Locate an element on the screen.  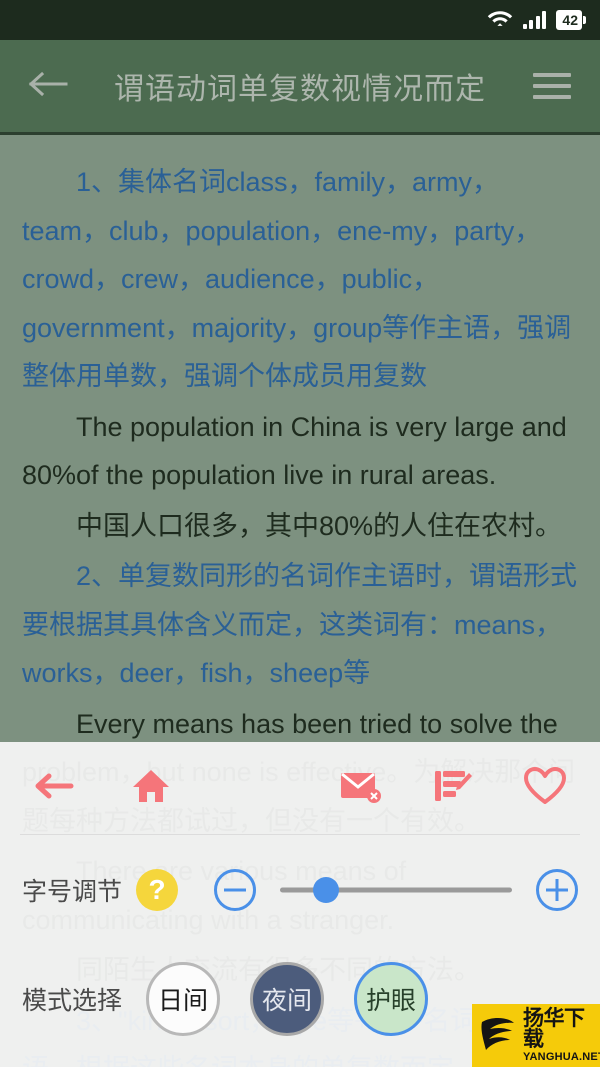
mail-remove-icon is located at coordinates (361, 788).